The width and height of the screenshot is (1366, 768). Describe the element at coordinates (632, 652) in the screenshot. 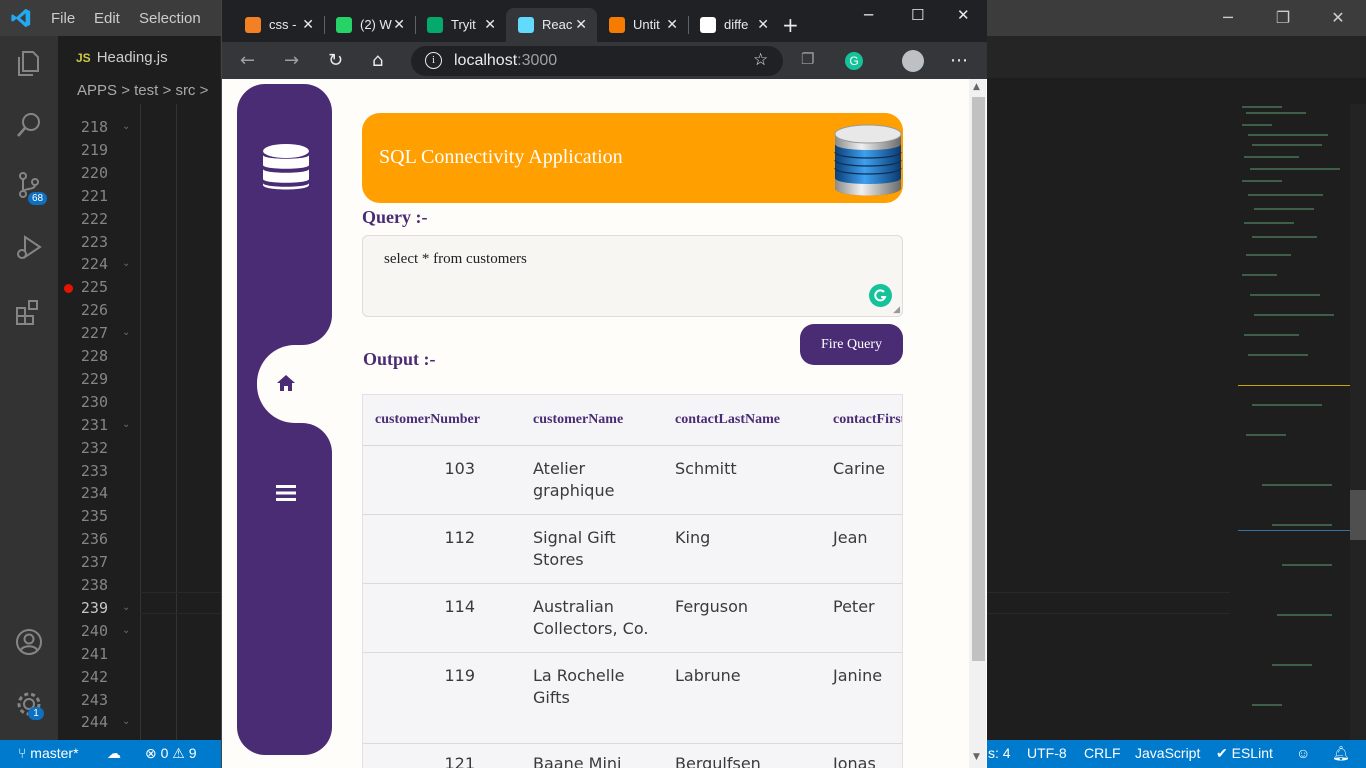

I see `table-row-divider` at that location.